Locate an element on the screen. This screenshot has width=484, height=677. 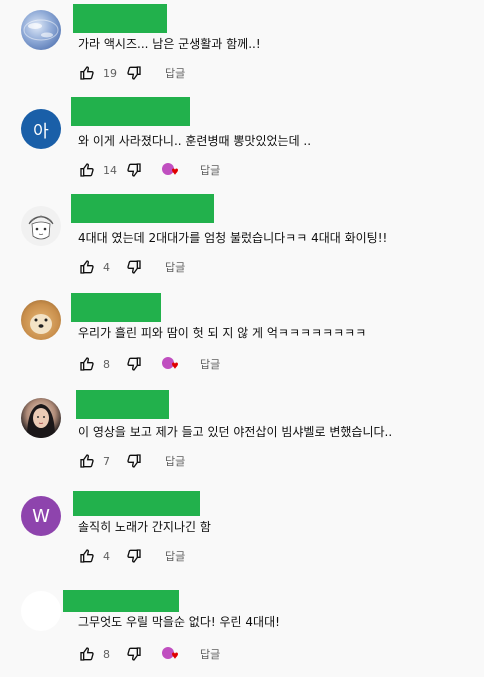
comment-text: 우리가 흘린 피와 땀이 헛 되 지 않 게 억ㅋㅋㅋㅋㅋㅋㅋㅋ is located at coordinates (222, 333).